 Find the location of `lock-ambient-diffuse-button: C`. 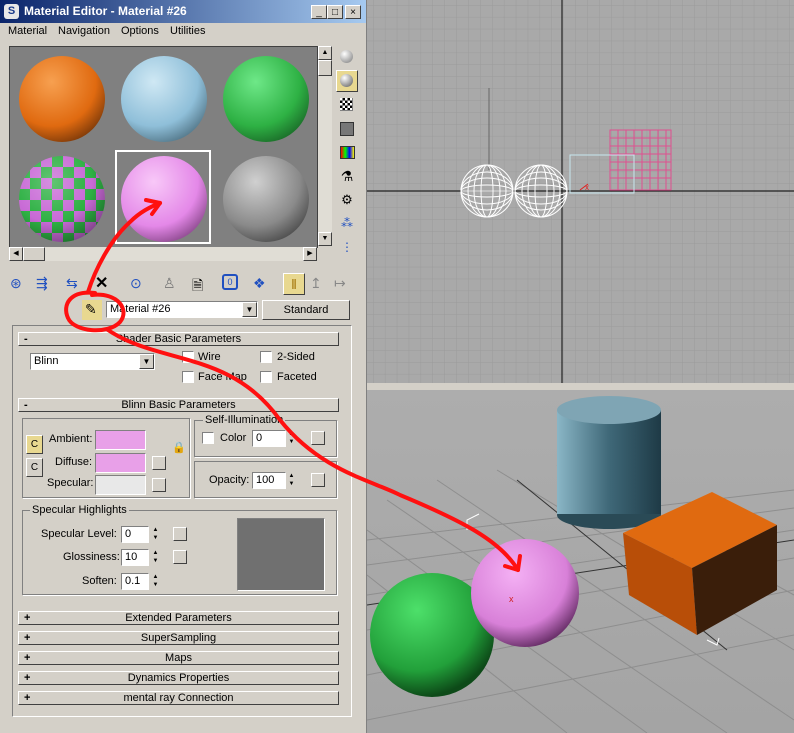

lock-ambient-diffuse-button: C is located at coordinates (34, 444).